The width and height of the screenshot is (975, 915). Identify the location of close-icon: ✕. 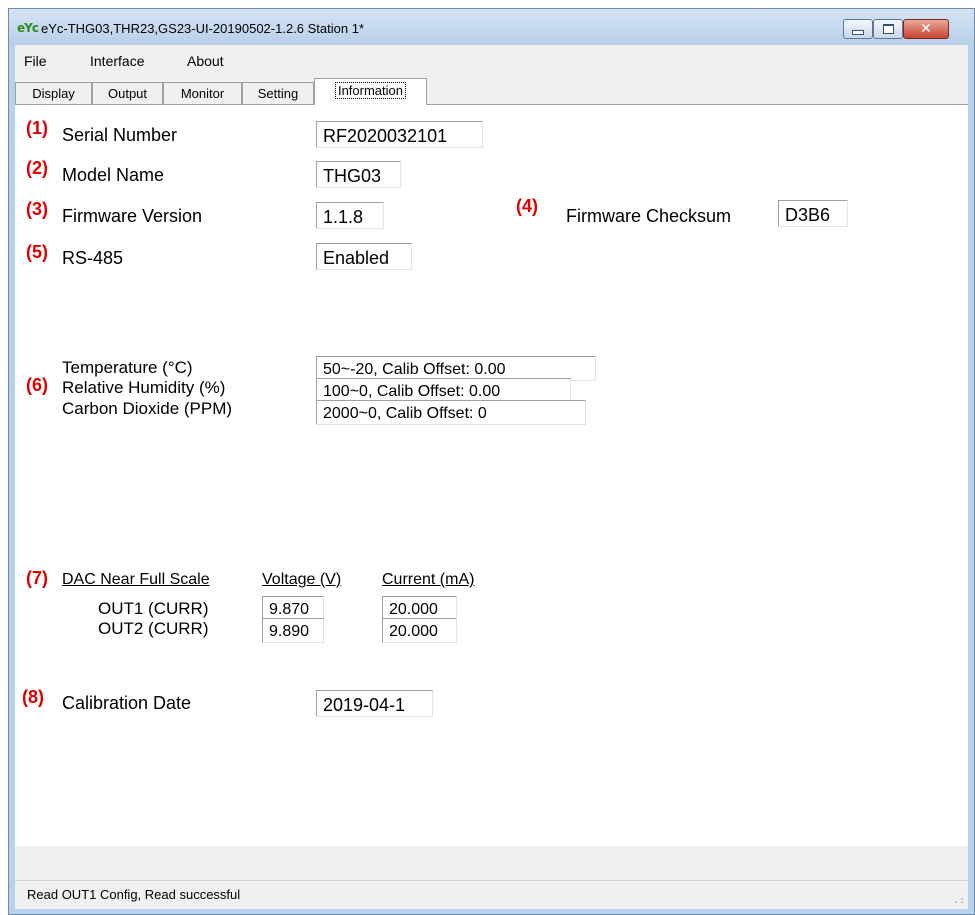
(926, 29).